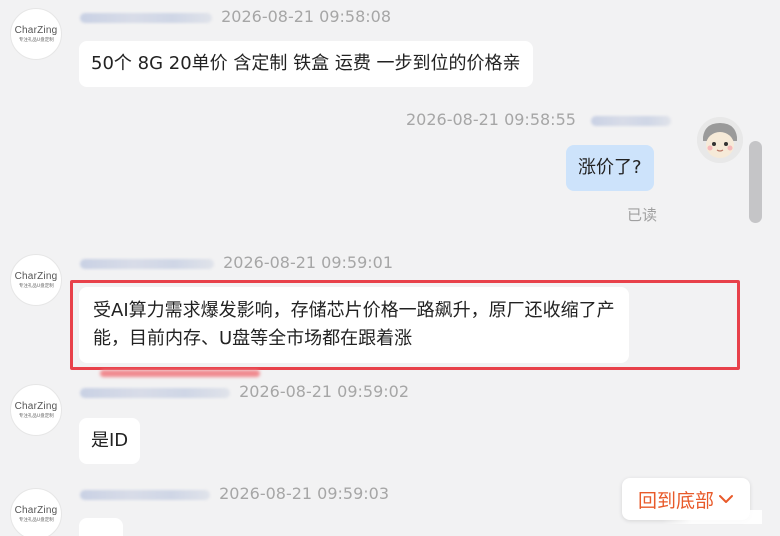 Image resolution: width=780 pixels, height=536 pixels. I want to click on message-meta: 2026-08-21 09:58:08, so click(235, 16).